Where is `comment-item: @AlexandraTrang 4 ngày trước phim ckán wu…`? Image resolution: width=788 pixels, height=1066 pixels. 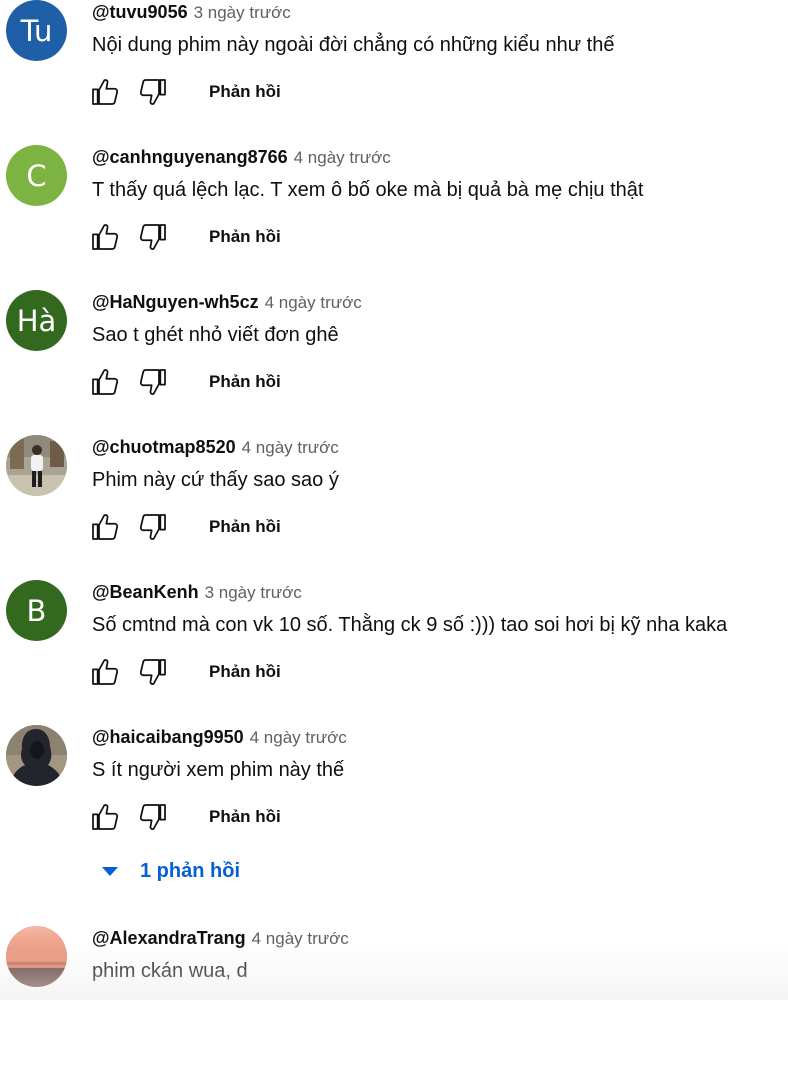 comment-item: @AlexandraTrang 4 ngày trước phim ckán wu… is located at coordinates (394, 996).